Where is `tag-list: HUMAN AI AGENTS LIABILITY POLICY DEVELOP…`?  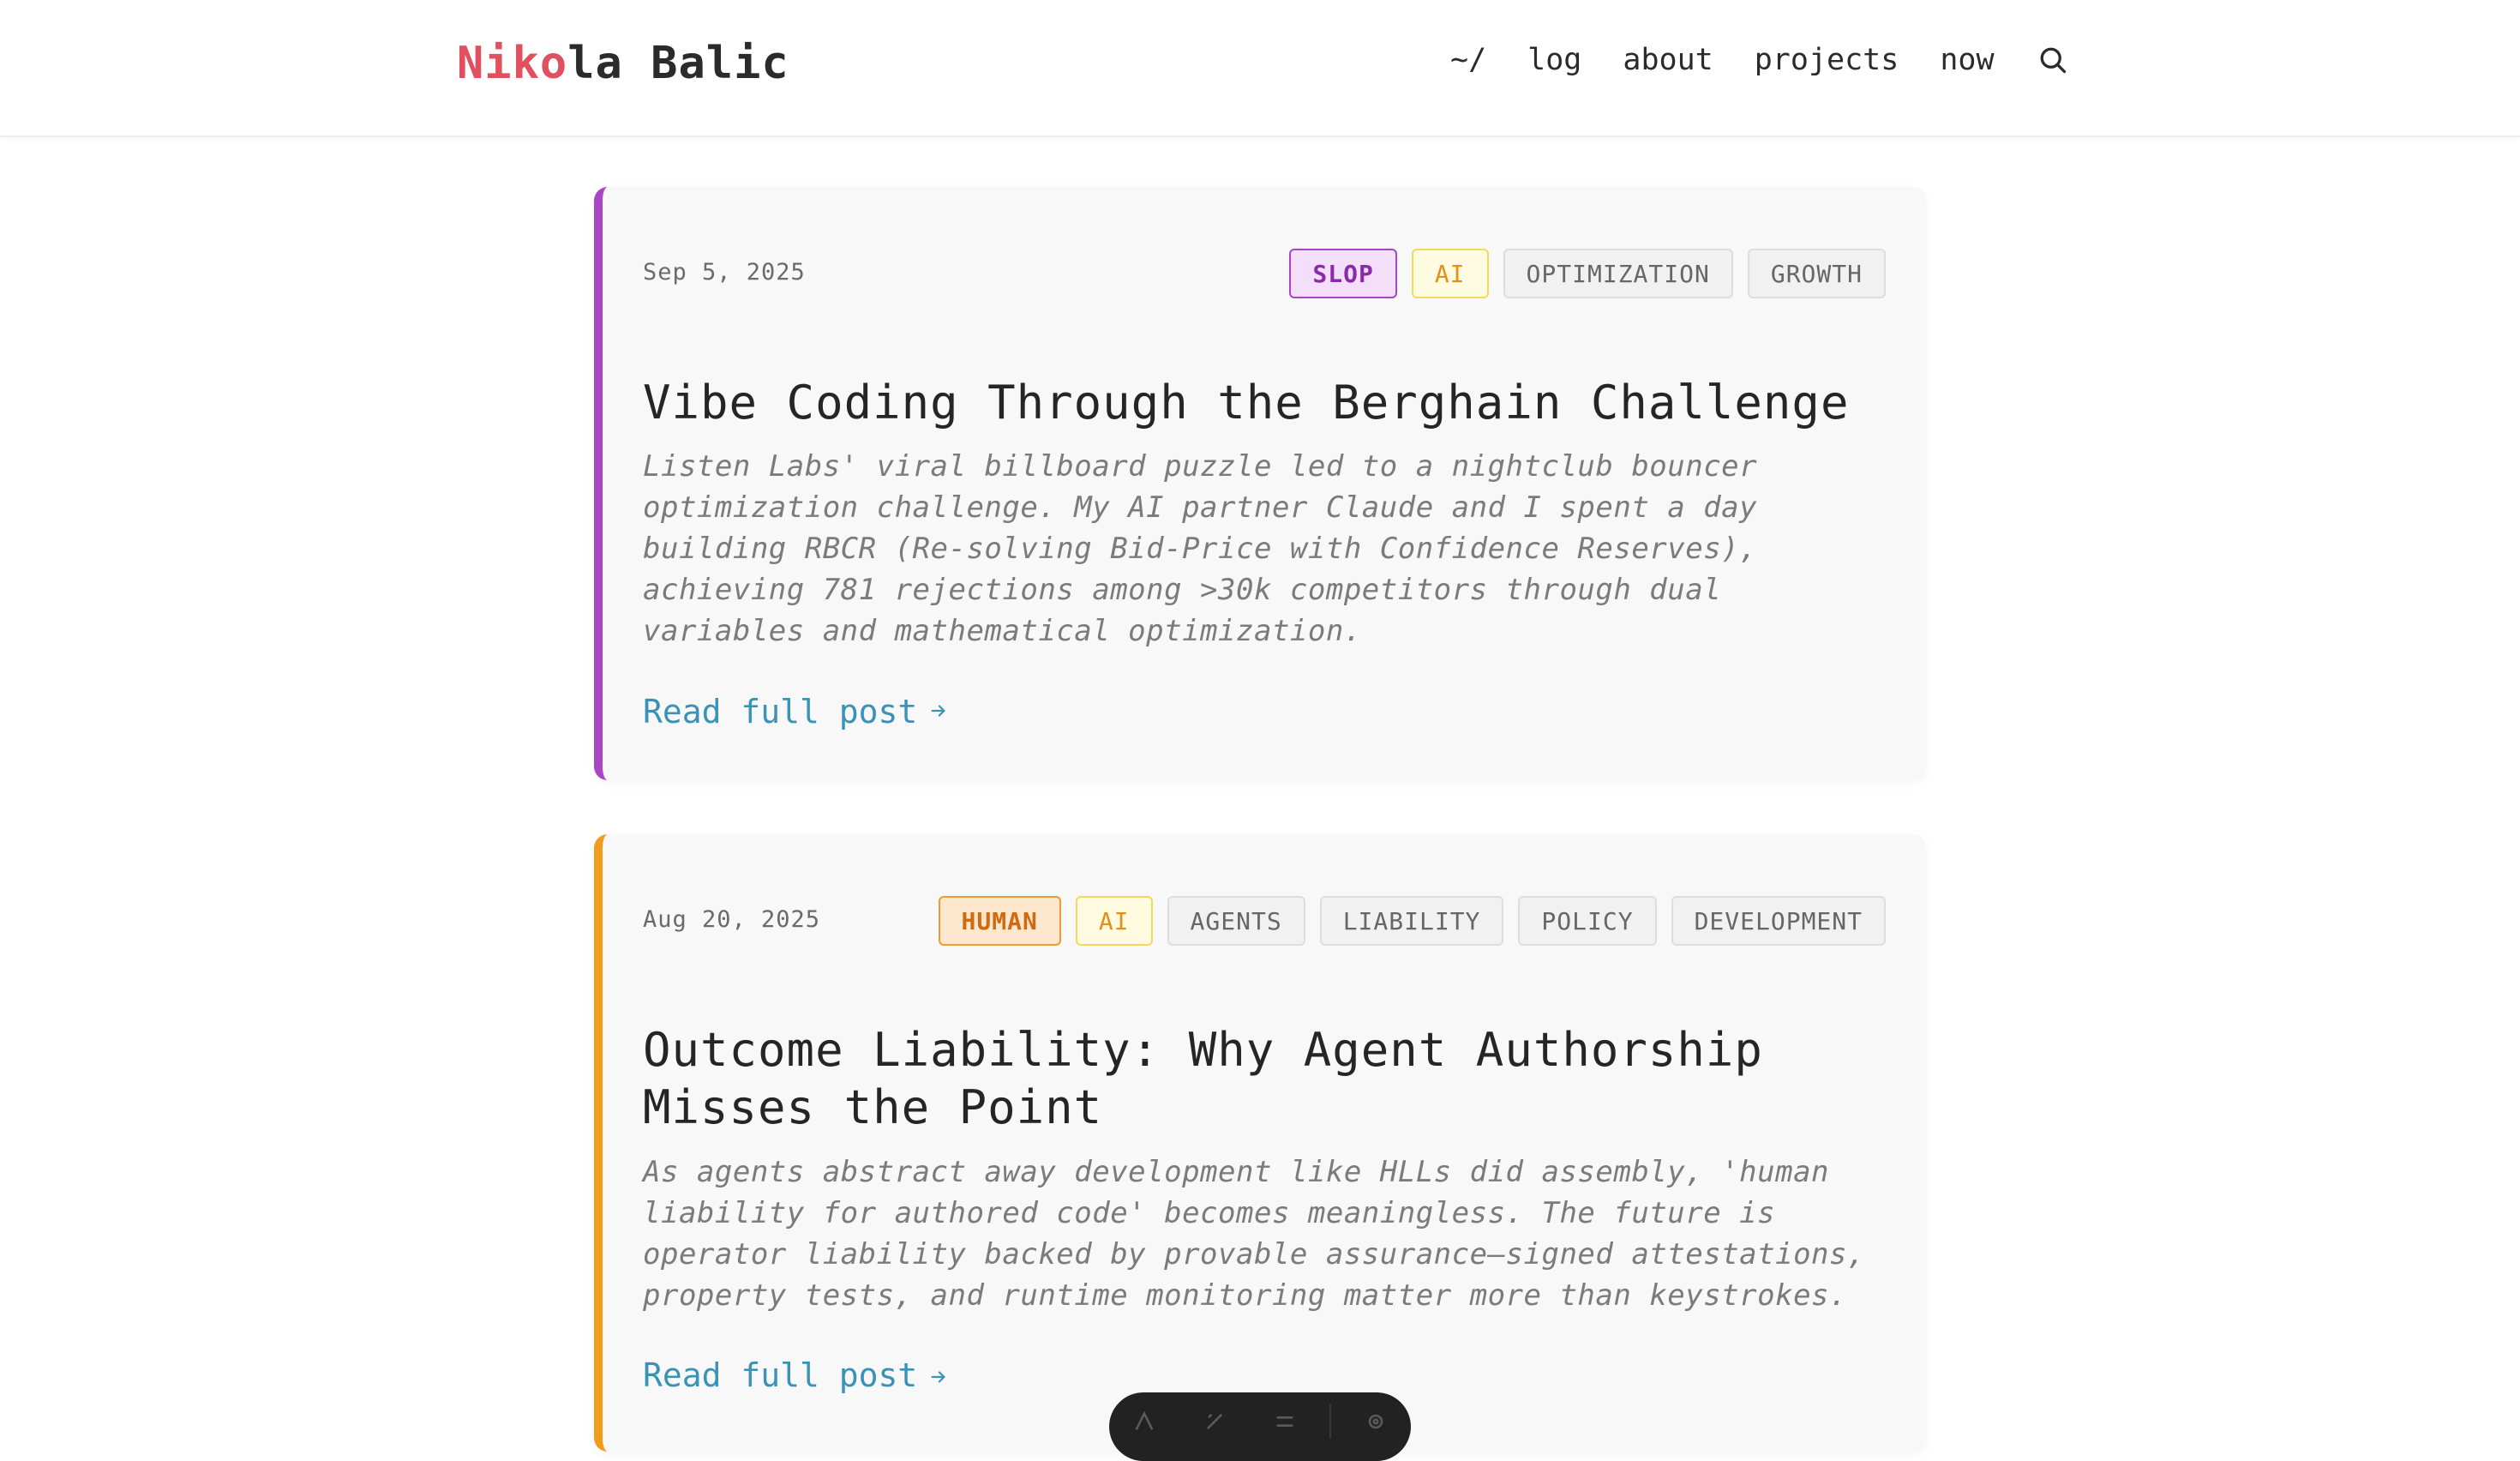 tag-list: HUMAN AI AGENTS LIABILITY POLICY DEVELOP… is located at coordinates (1412, 921).